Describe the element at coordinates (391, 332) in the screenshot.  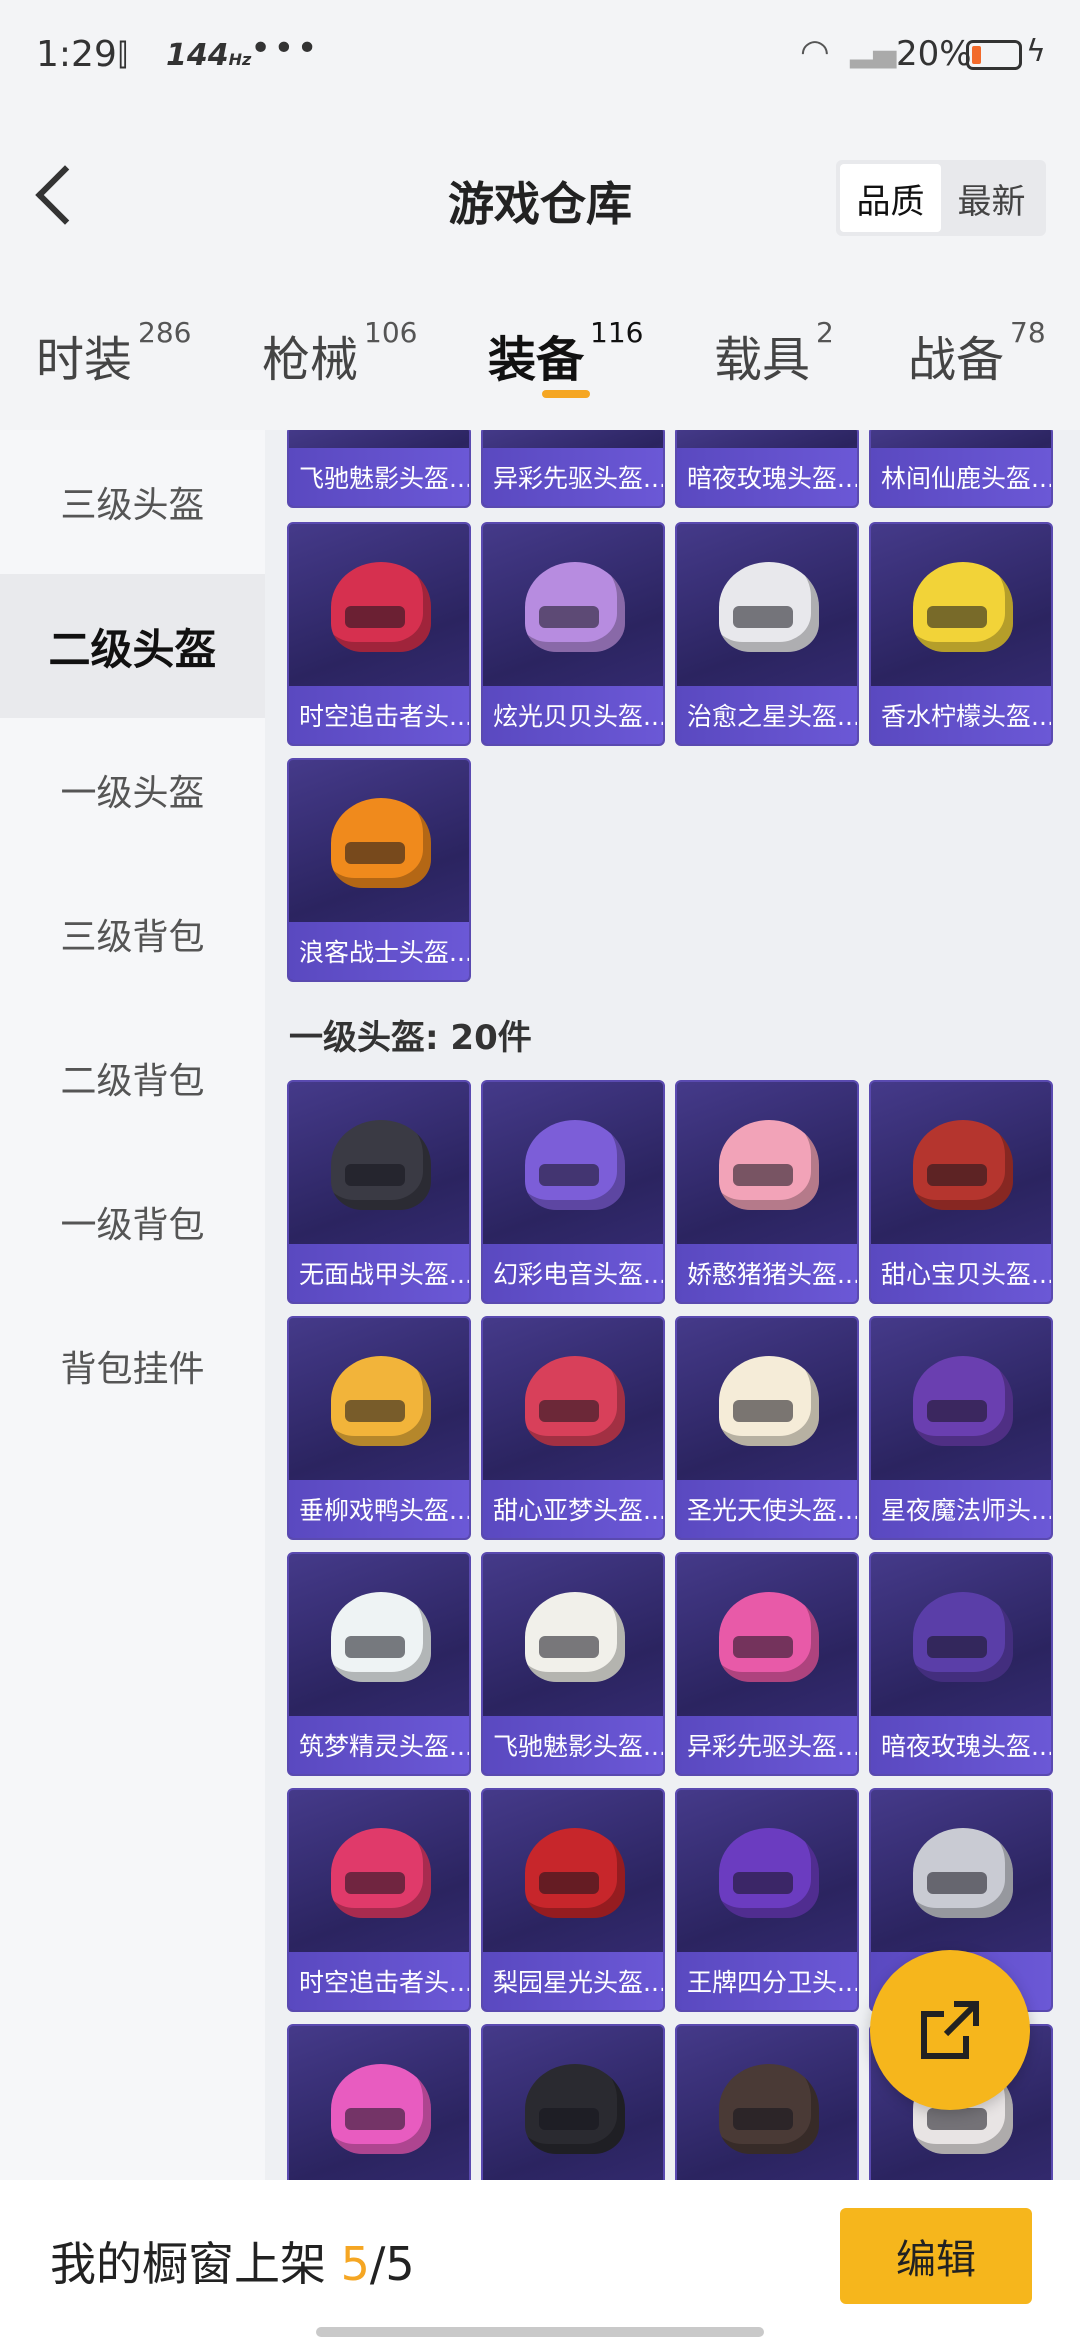
I see `tab-count: 106` at that location.